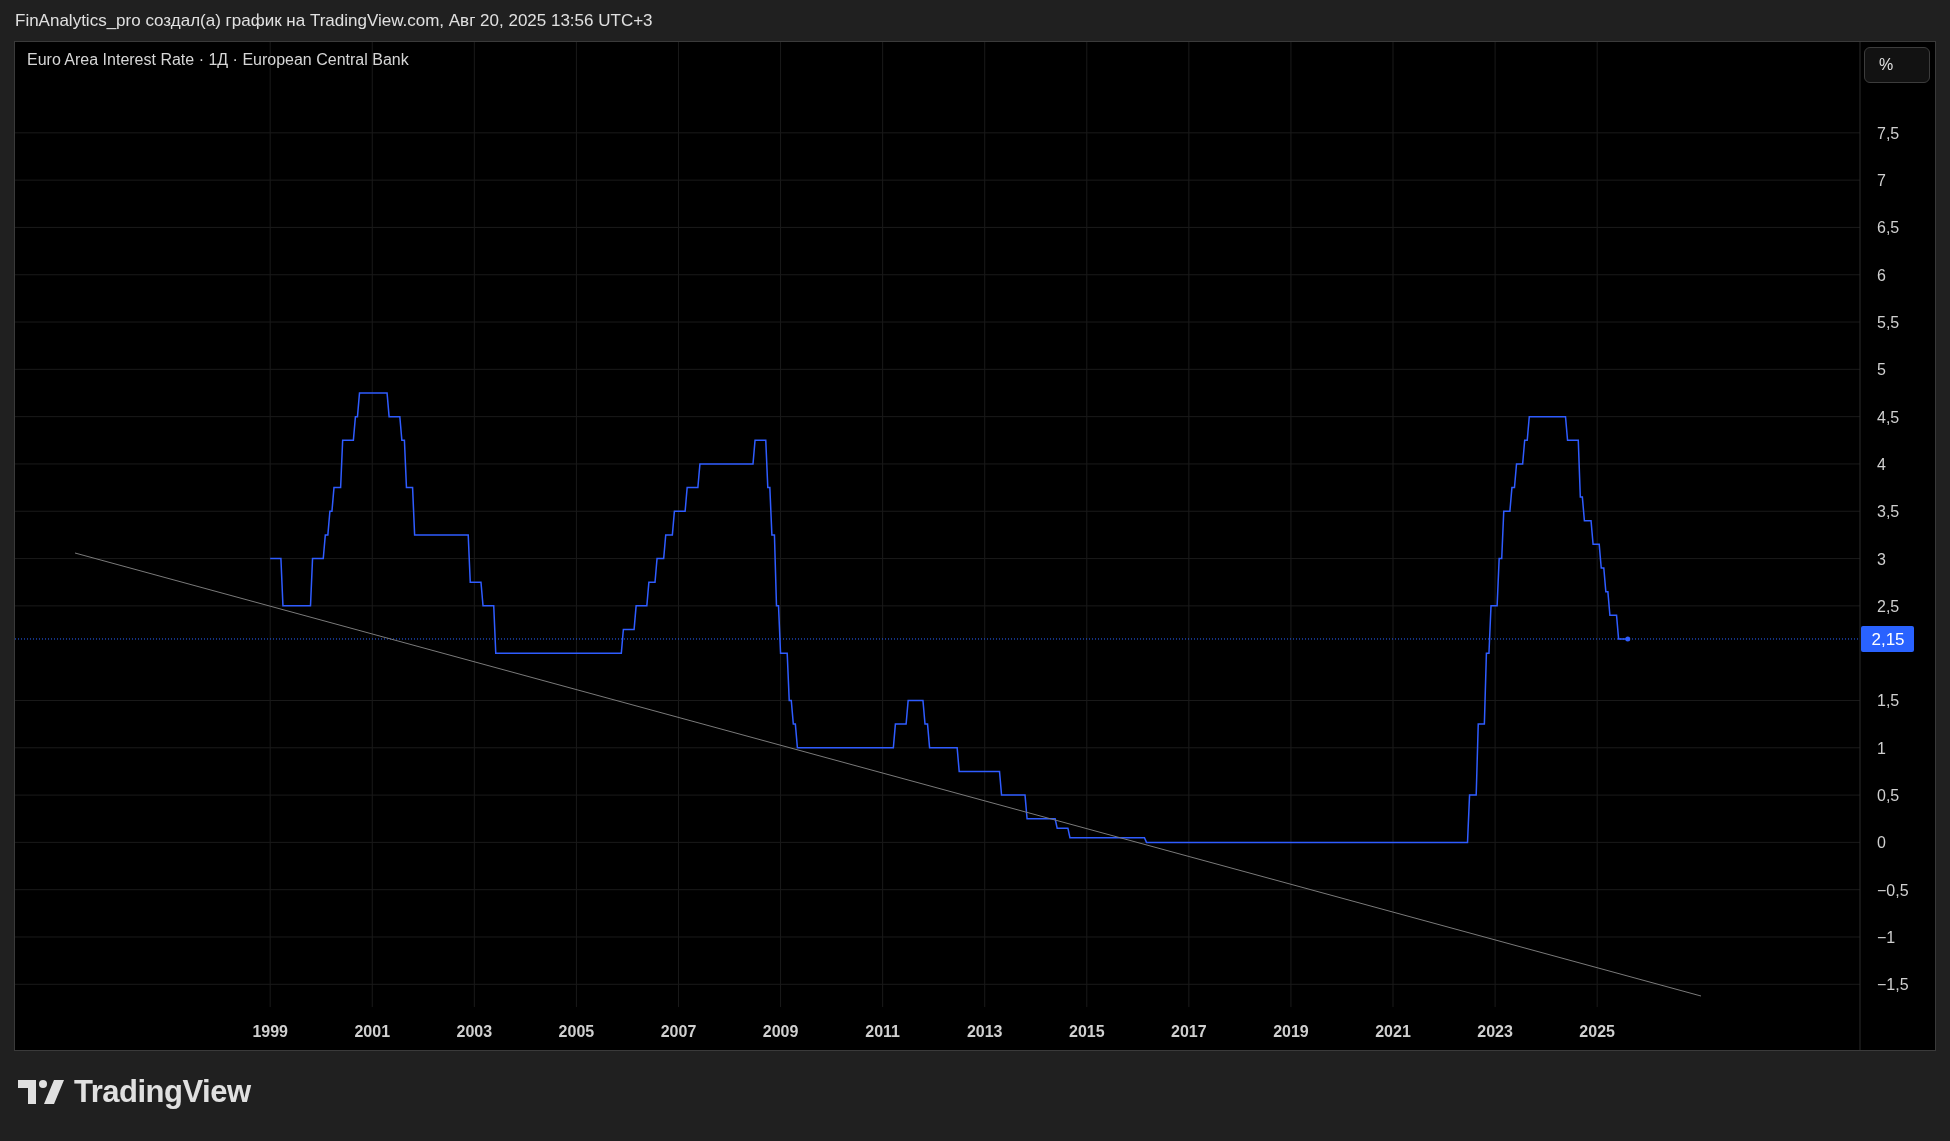 The image size is (1950, 1141). Describe the element at coordinates (41, 1092) in the screenshot. I see `logo-icon` at that location.